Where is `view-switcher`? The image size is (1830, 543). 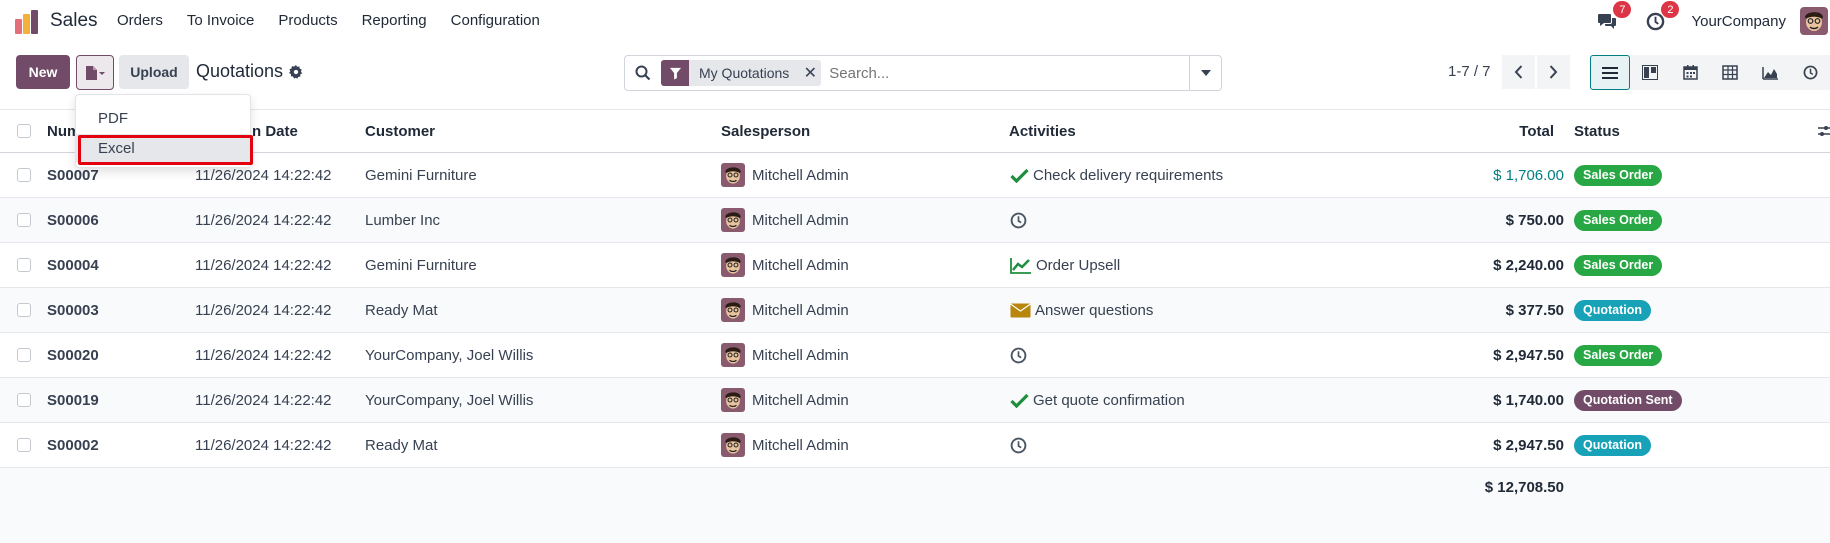
view-switcher is located at coordinates (1710, 72).